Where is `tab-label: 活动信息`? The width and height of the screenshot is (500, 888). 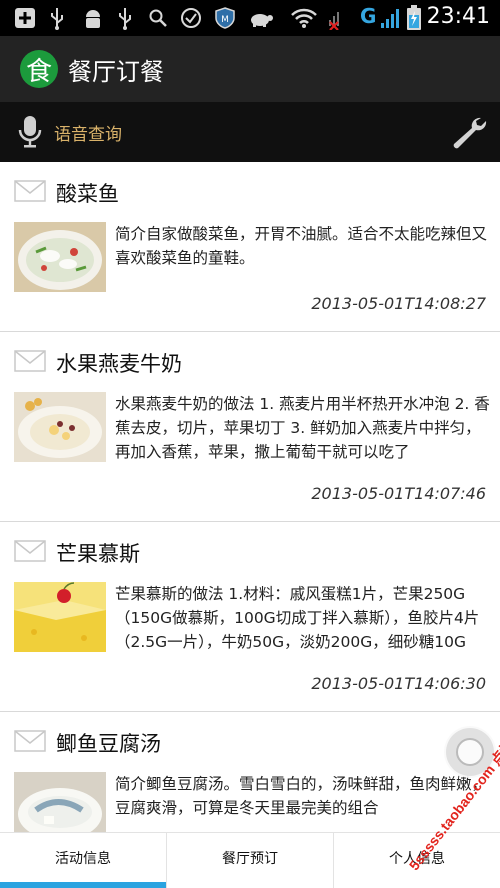 tab-label: 活动信息 is located at coordinates (83, 858).